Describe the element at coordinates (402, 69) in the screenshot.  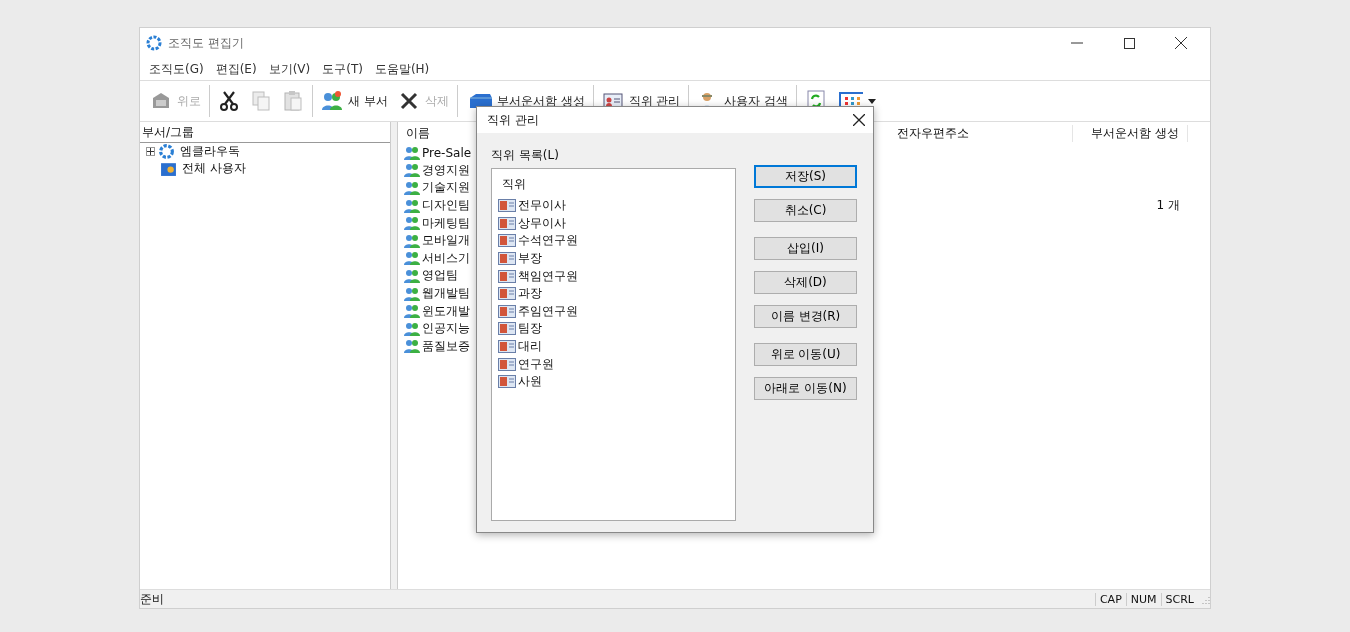
I see `menu-item: 도움말(H)` at that location.